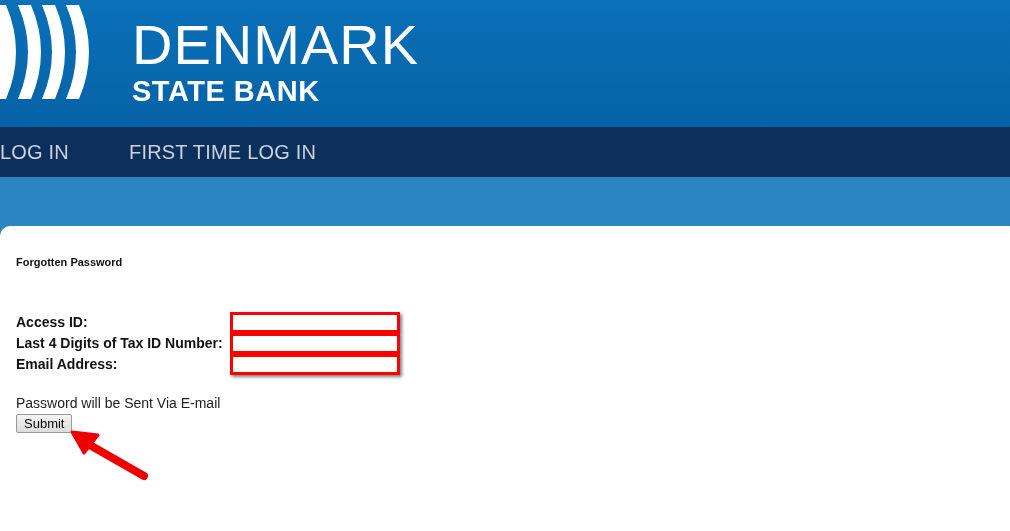  I want to click on logo-title: DENMARK, so click(276, 45).